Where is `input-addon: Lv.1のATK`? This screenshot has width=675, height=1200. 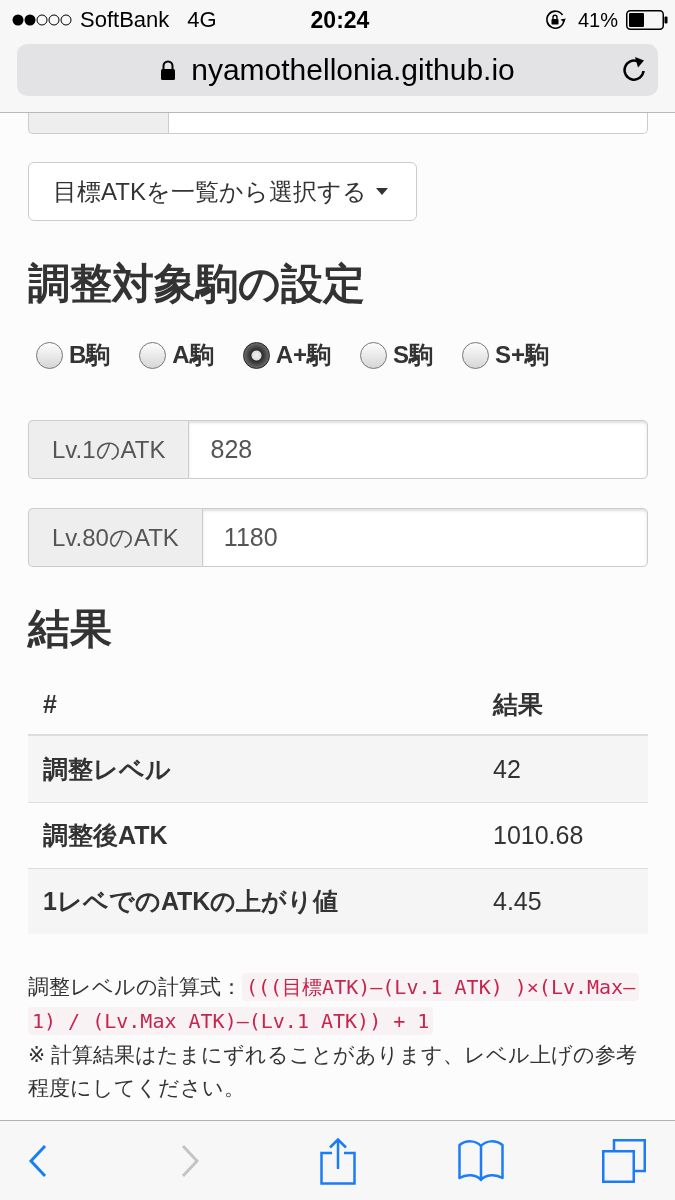 input-addon: Lv.1のATK is located at coordinates (108, 449).